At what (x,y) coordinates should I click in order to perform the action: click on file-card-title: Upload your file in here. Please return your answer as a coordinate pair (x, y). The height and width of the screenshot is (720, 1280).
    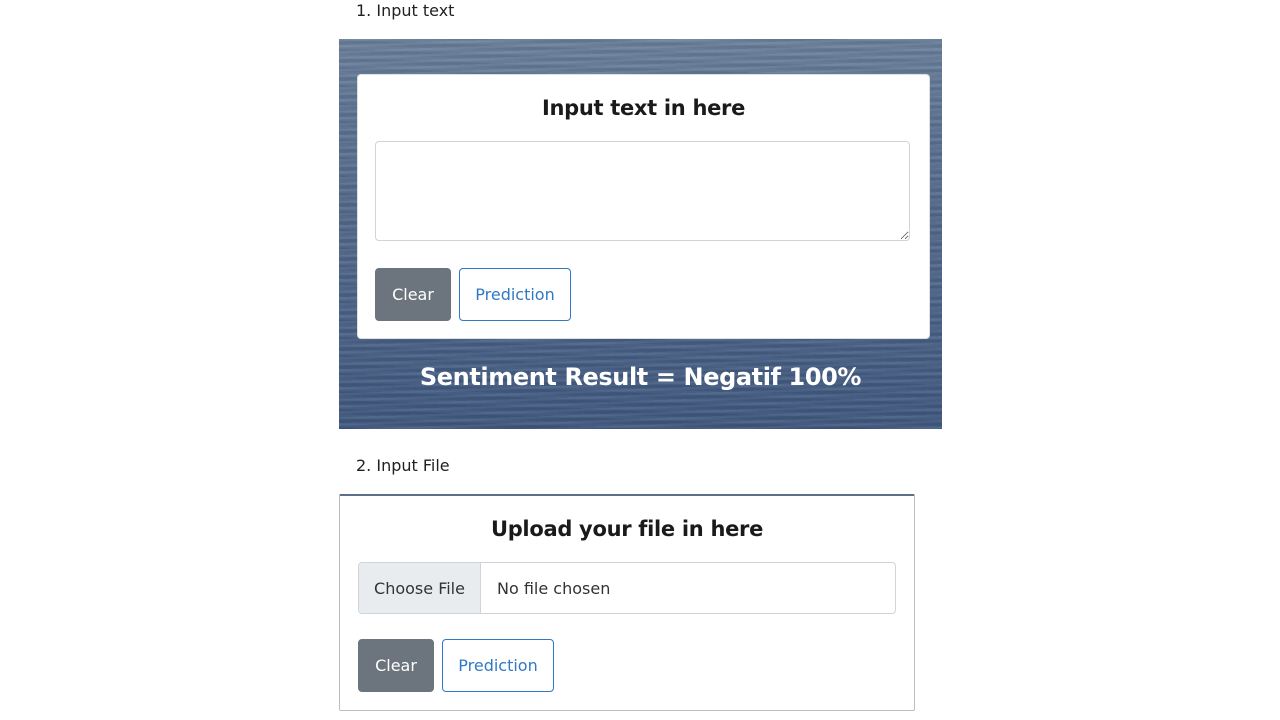
    Looking at the image, I should click on (627, 529).